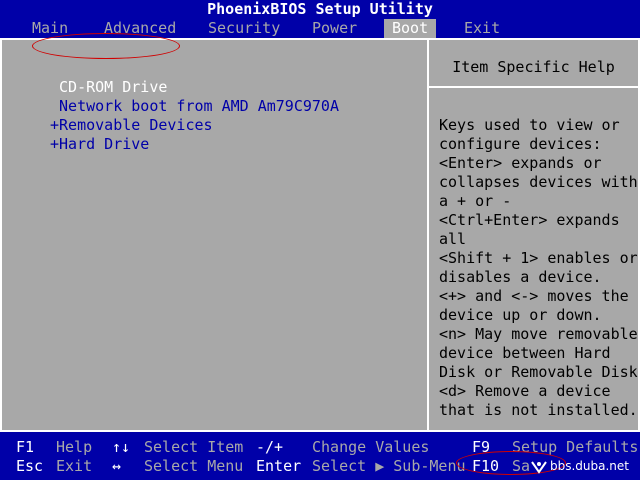  What do you see at coordinates (525, 353) in the screenshot?
I see `help-line: device between Hard` at bounding box center [525, 353].